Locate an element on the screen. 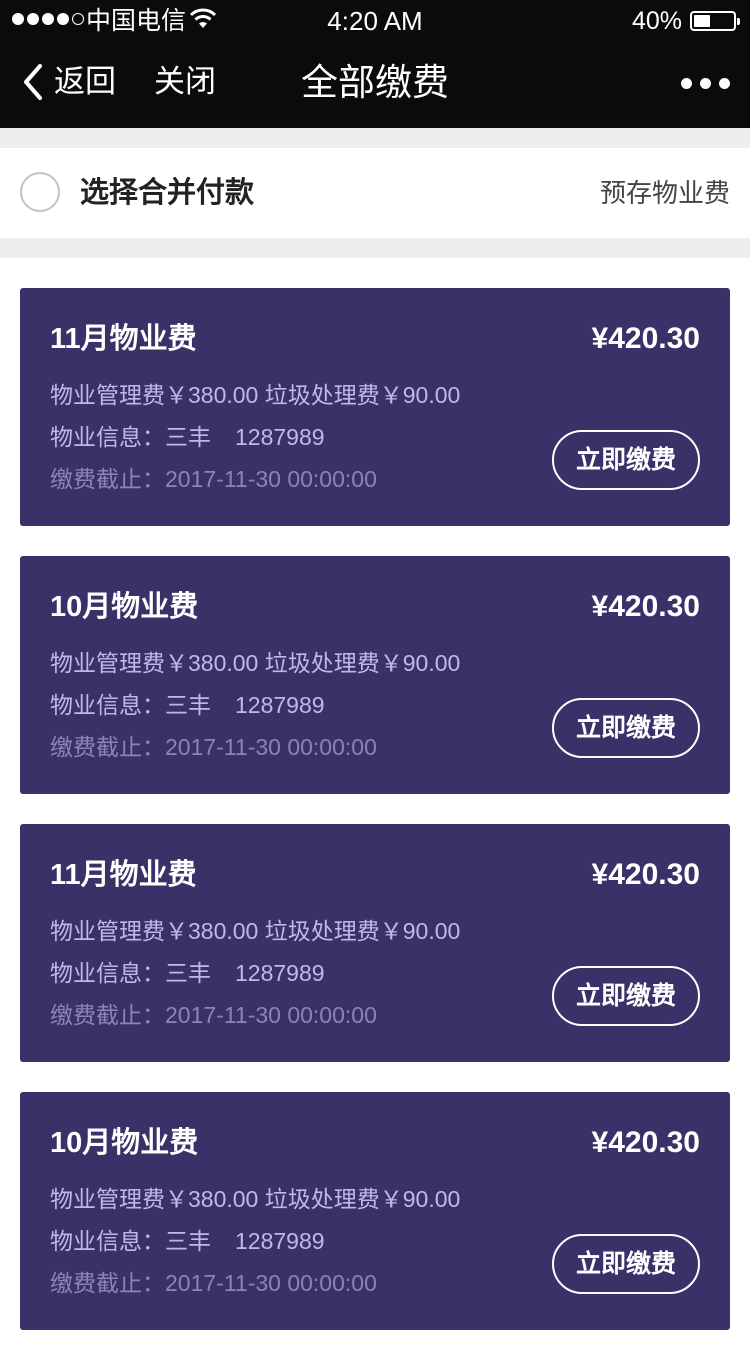 This screenshot has height=1360, width=750. battery-icon is located at coordinates (715, 21).